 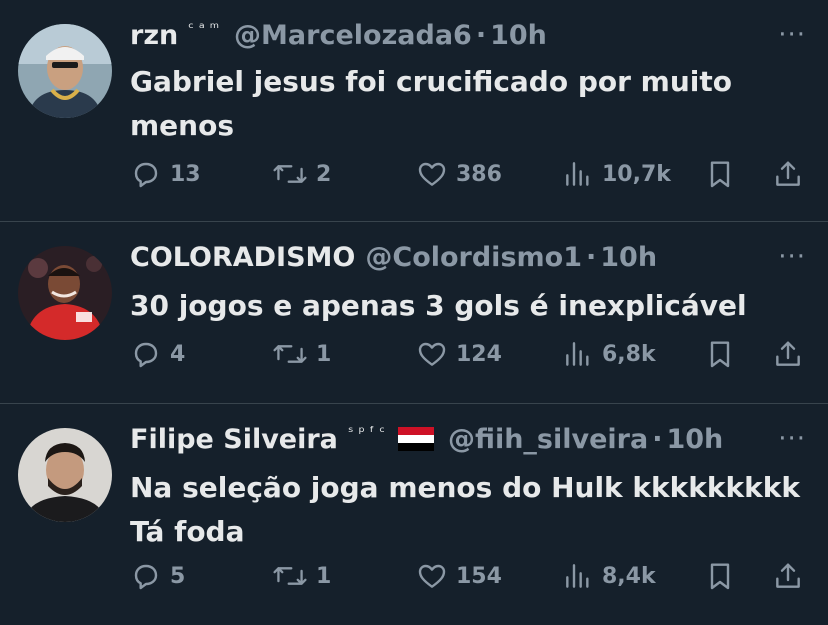 What do you see at coordinates (178, 354) in the screenshot?
I see `reply-count: 4` at bounding box center [178, 354].